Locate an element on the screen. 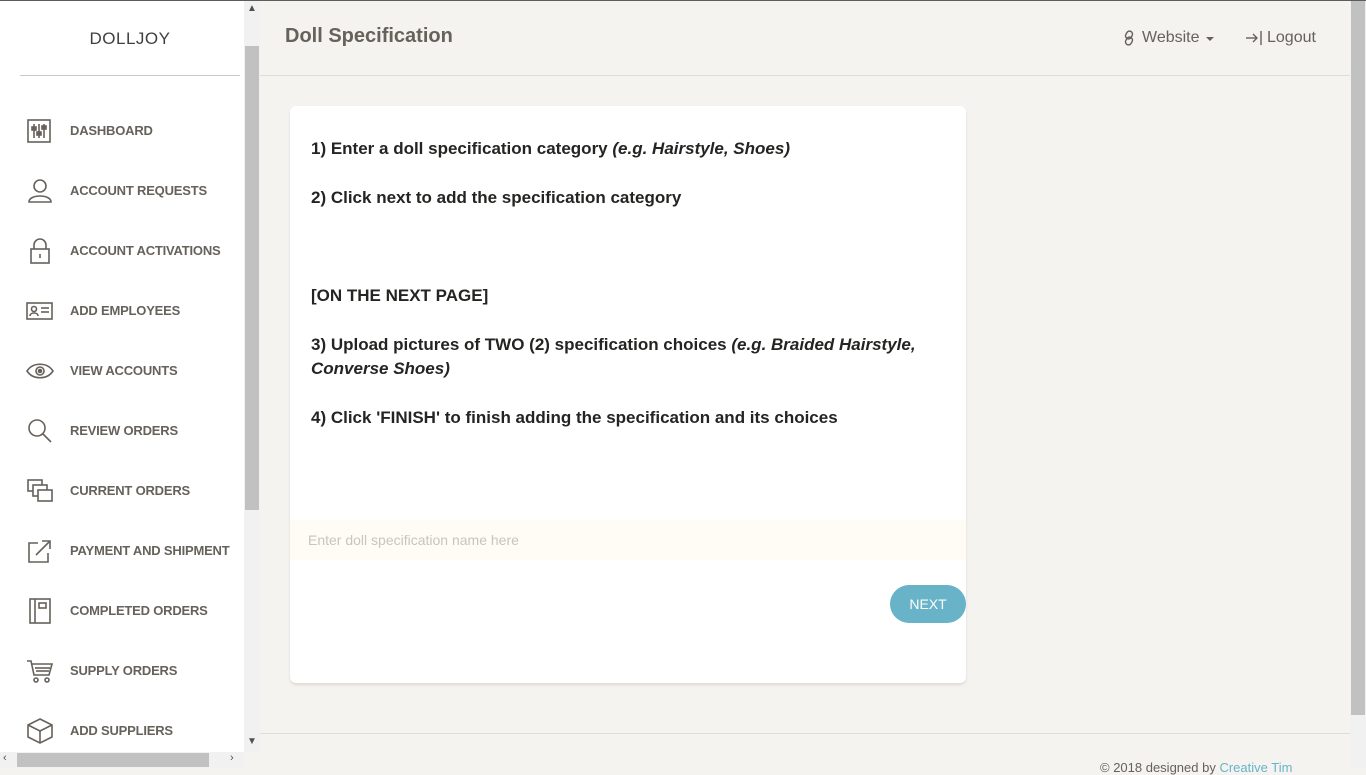 The height and width of the screenshot is (775, 1366). sidebar-item-label: DASHBOARD is located at coordinates (111, 130).